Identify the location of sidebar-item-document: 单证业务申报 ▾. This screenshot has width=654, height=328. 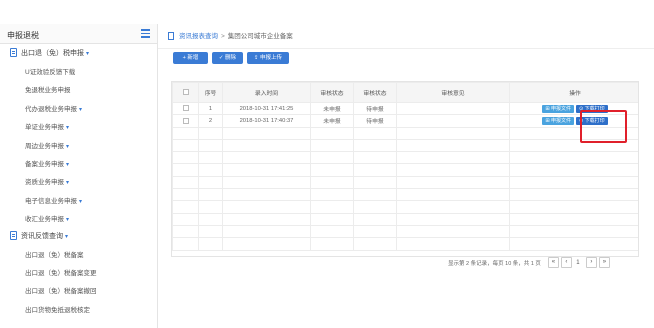
(78, 125).